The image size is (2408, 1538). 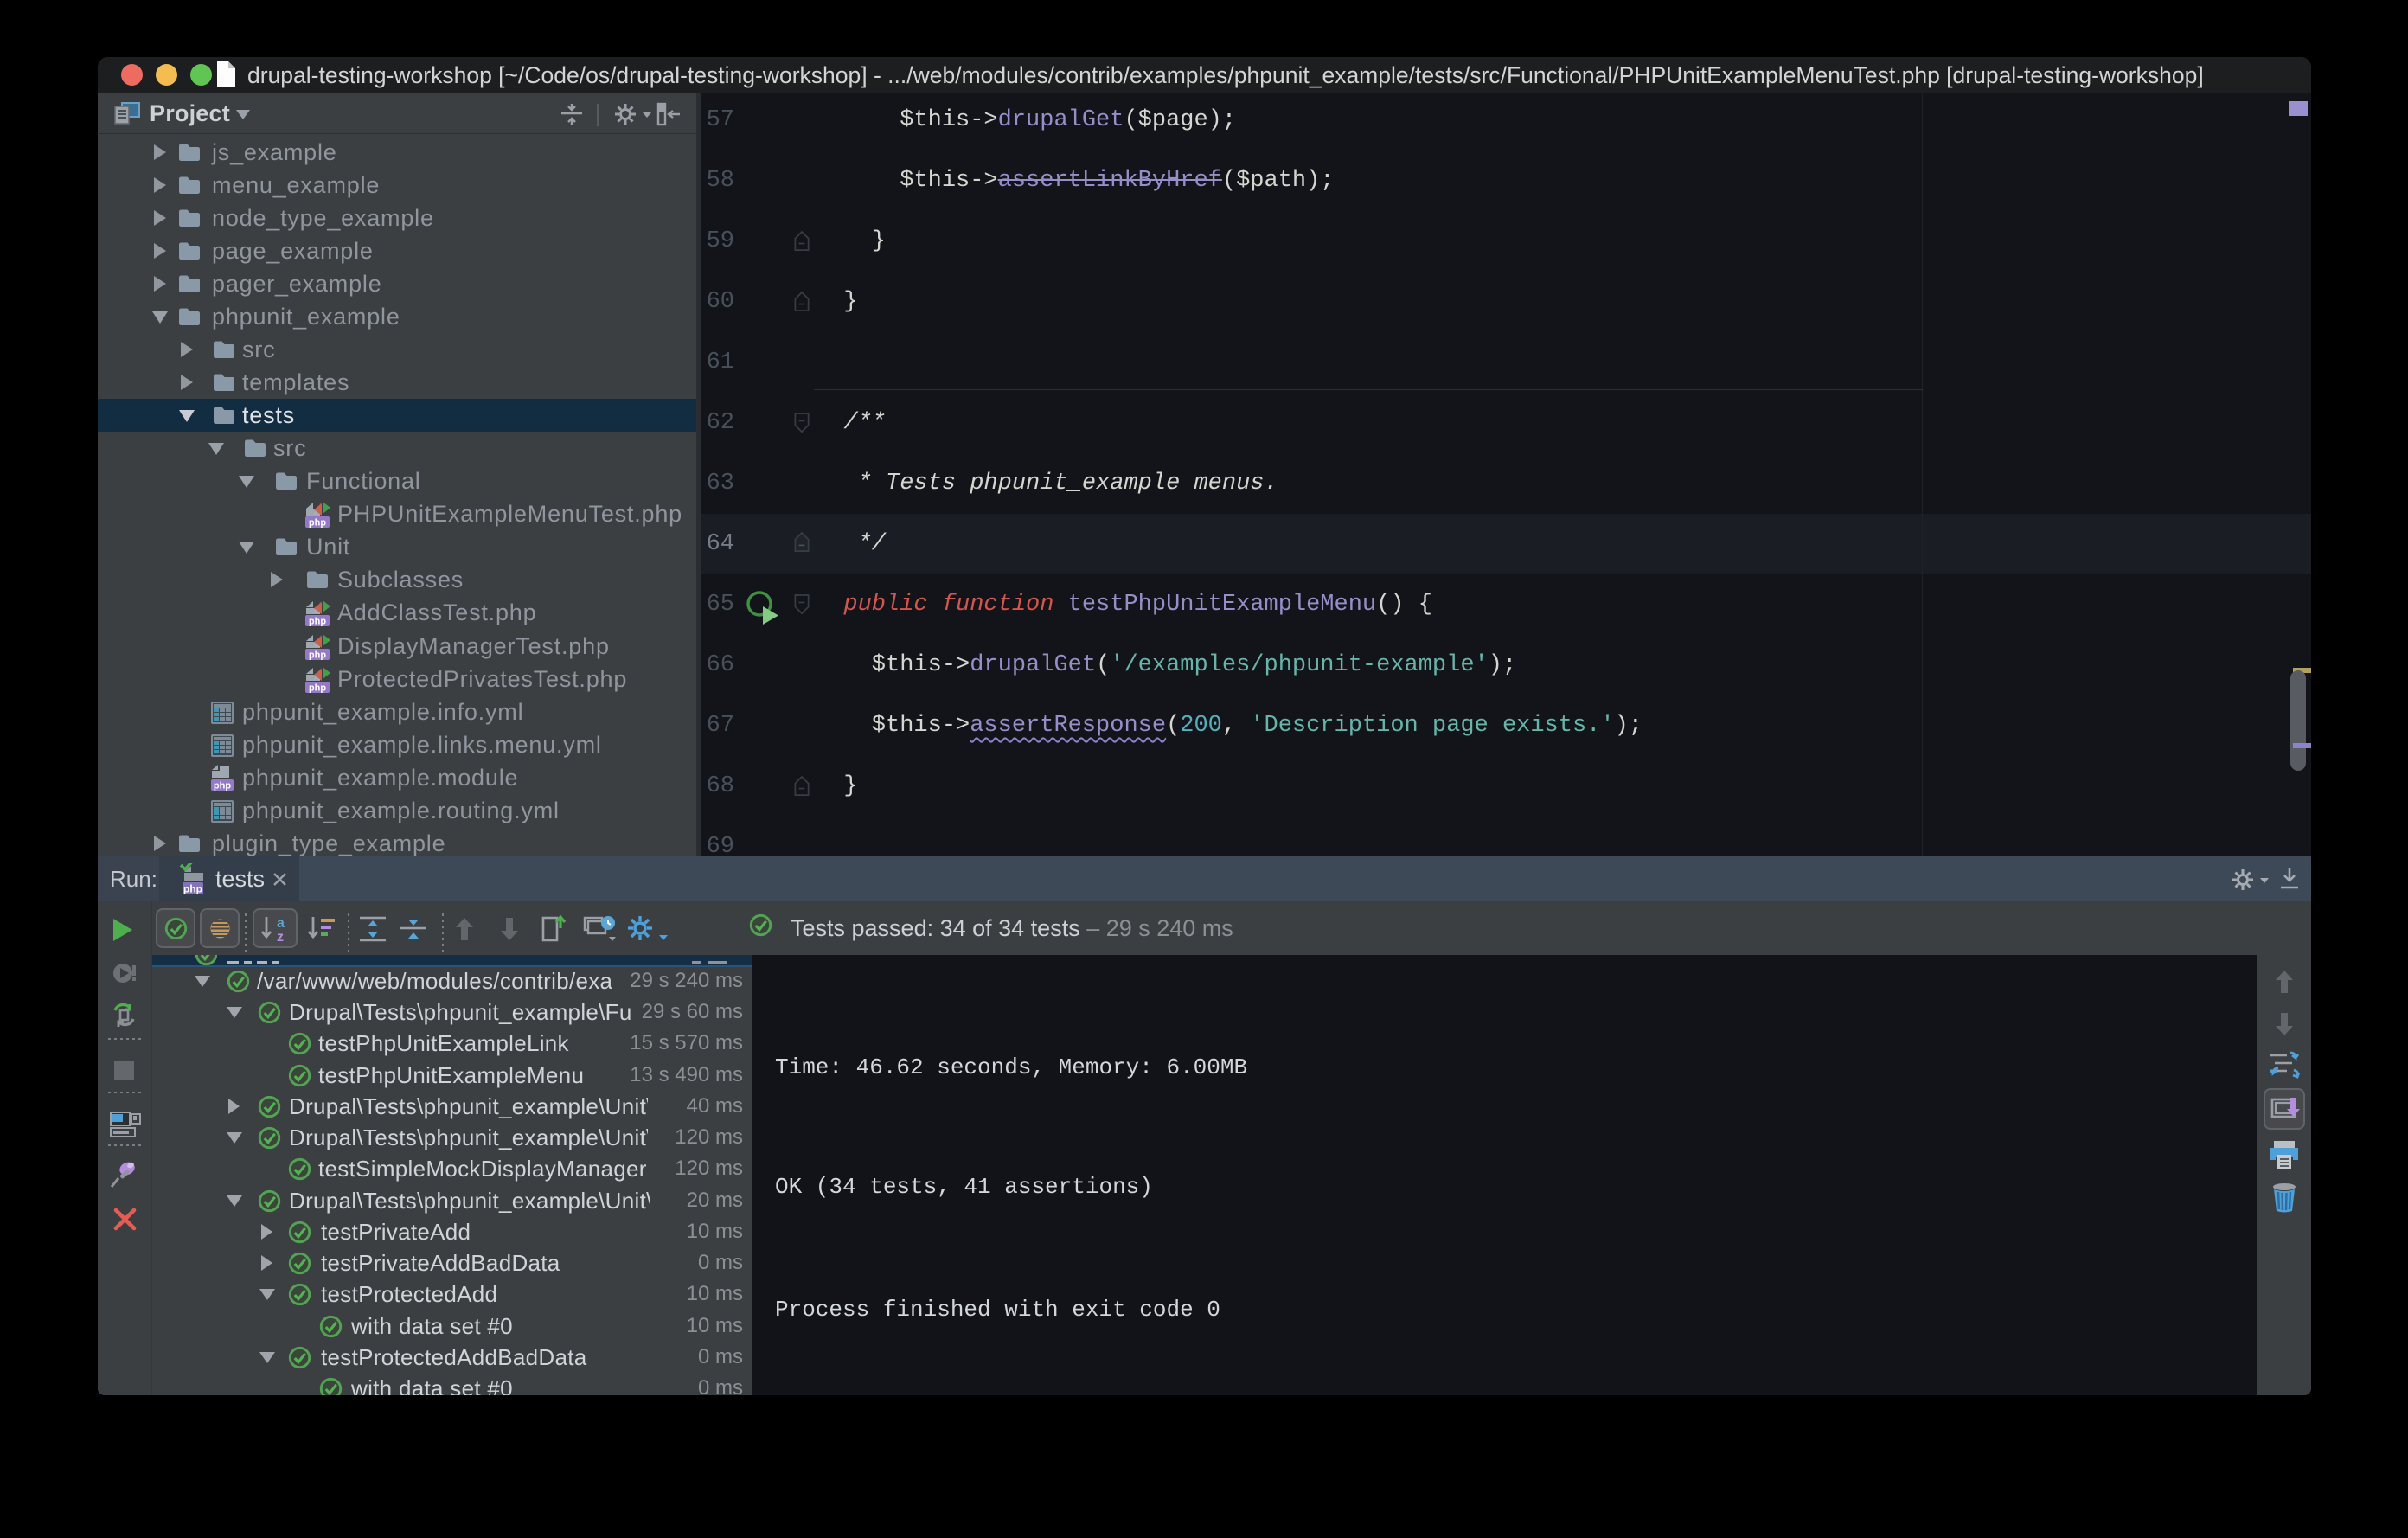 What do you see at coordinates (280, 937) in the screenshot?
I see `svg-text: z` at bounding box center [280, 937].